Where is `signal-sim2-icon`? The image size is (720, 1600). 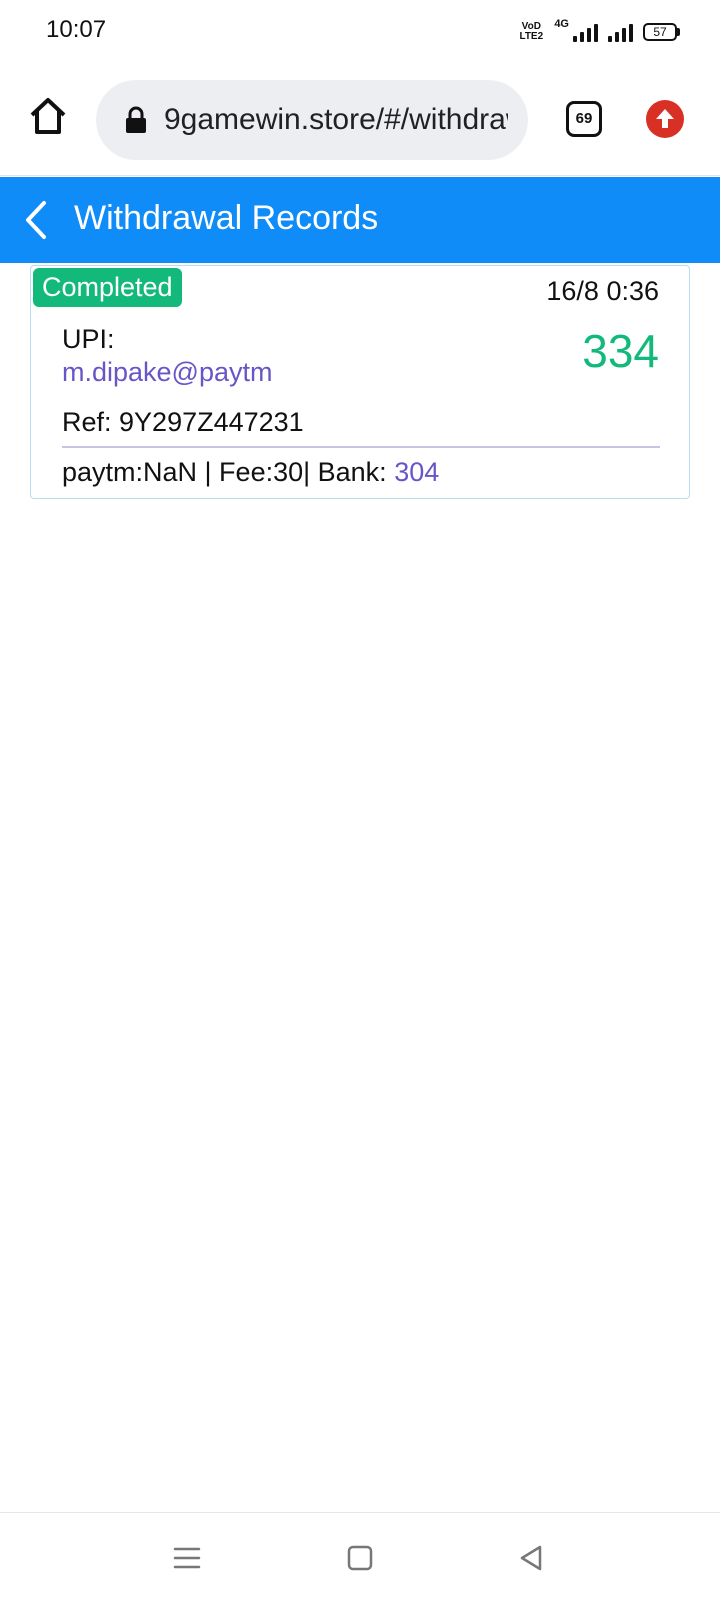
signal-sim2-icon is located at coordinates (620, 32).